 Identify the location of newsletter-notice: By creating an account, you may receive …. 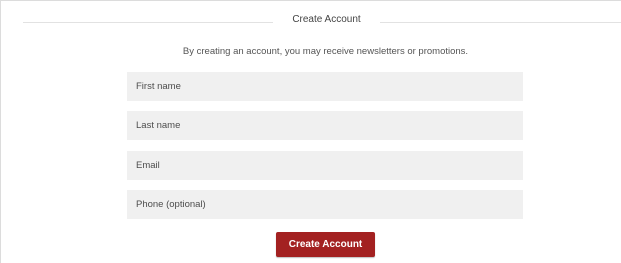
(325, 51).